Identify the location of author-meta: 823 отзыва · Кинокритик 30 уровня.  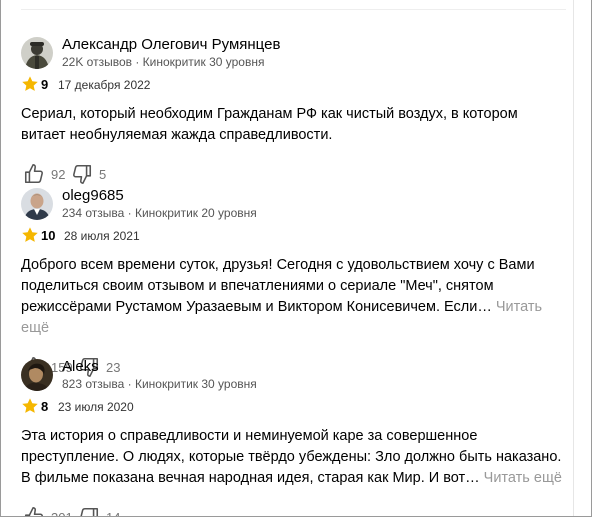
(159, 384).